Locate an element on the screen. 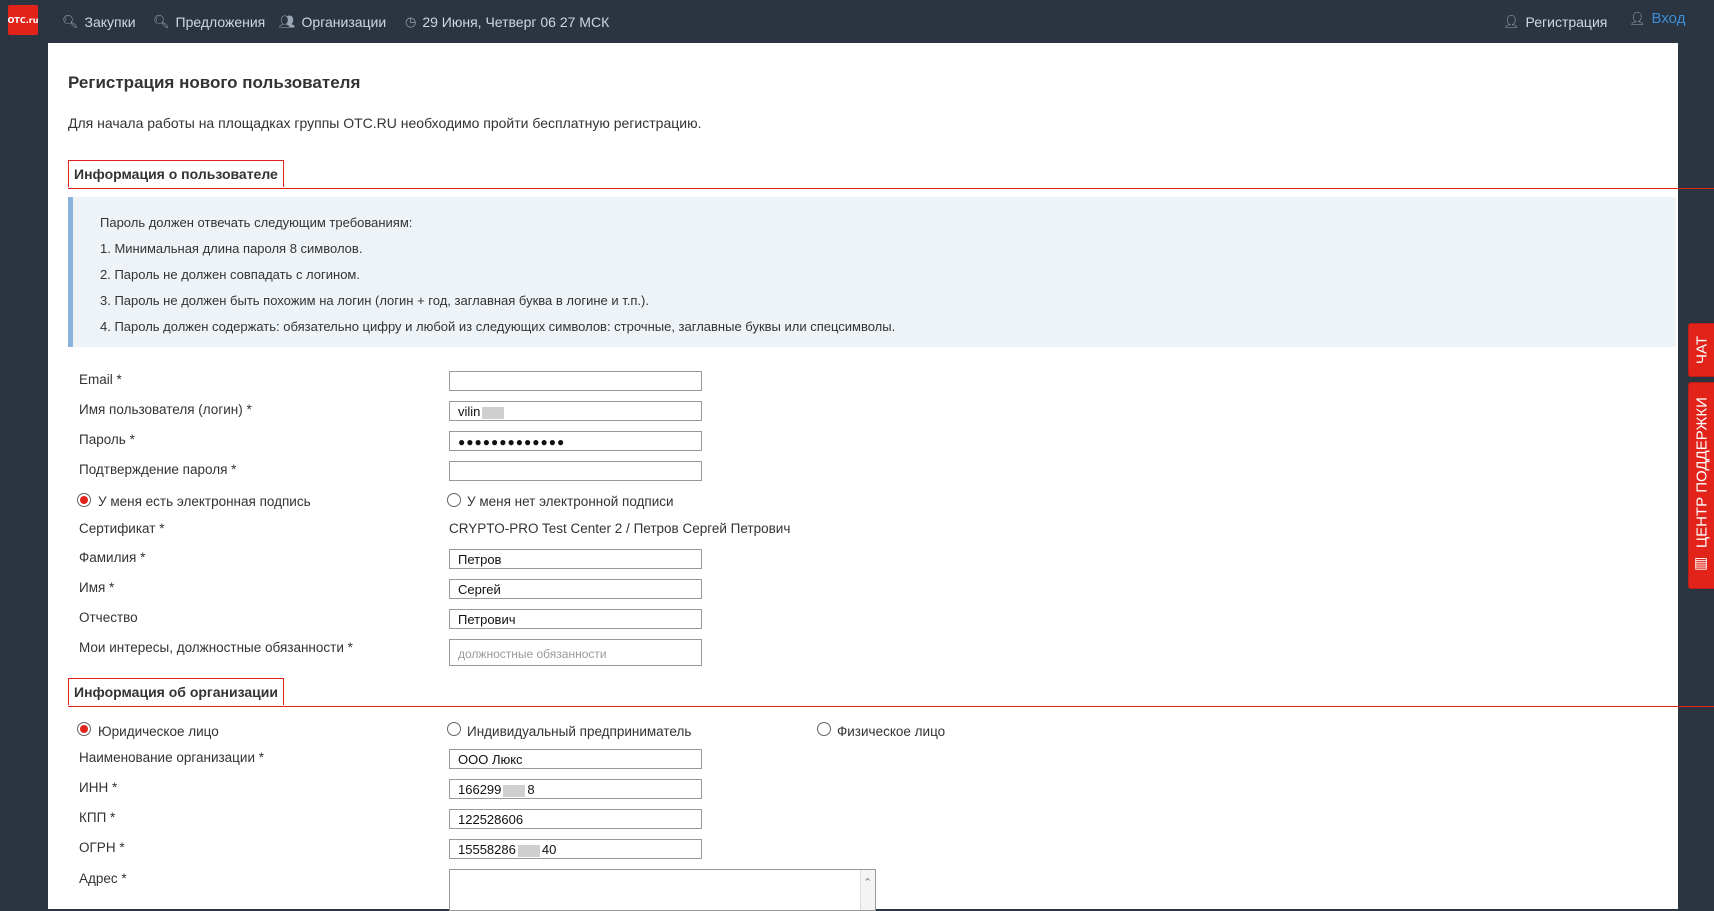  email-field is located at coordinates (575, 381).